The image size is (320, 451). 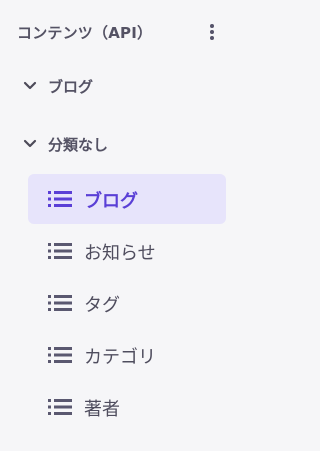 I want to click on nav-item-label: 著者, so click(x=102, y=409).